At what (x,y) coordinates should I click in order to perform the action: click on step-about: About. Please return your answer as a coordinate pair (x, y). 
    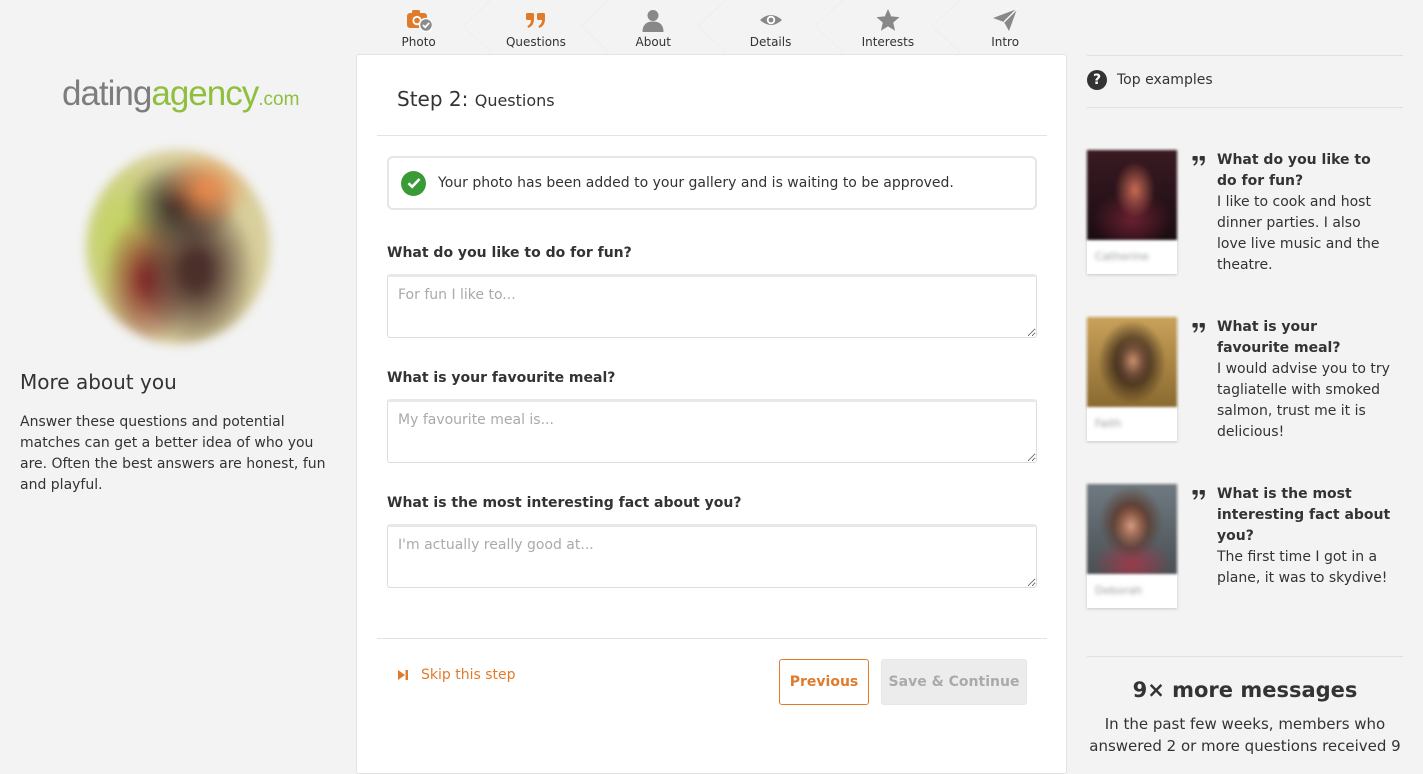
    Looking at the image, I should click on (646, 26).